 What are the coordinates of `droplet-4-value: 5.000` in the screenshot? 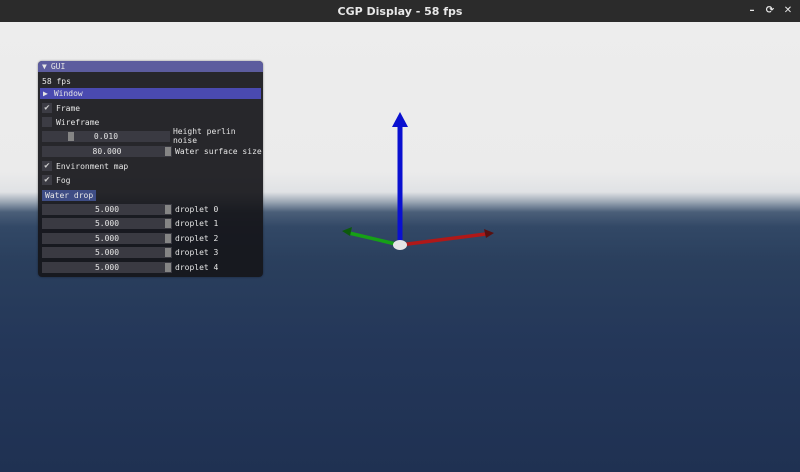 It's located at (107, 267).